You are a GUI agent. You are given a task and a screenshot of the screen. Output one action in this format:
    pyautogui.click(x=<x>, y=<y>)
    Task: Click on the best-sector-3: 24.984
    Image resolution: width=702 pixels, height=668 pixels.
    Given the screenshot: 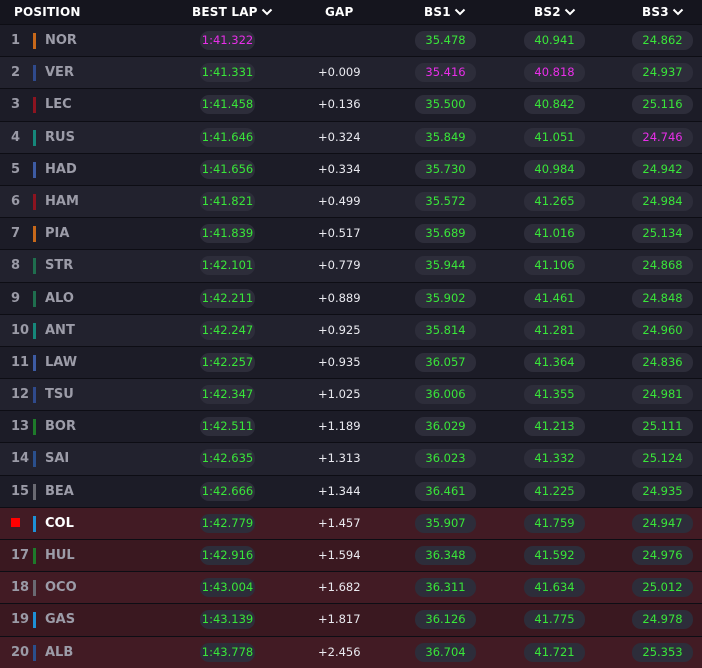 What is the action you would take?
    pyautogui.click(x=662, y=201)
    